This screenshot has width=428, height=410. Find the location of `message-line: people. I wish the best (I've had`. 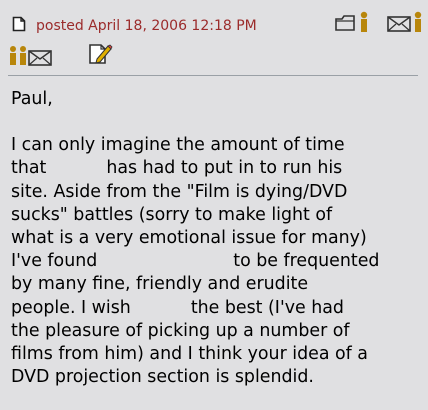

message-line: people. I wish the best (I've had is located at coordinates (217, 308).